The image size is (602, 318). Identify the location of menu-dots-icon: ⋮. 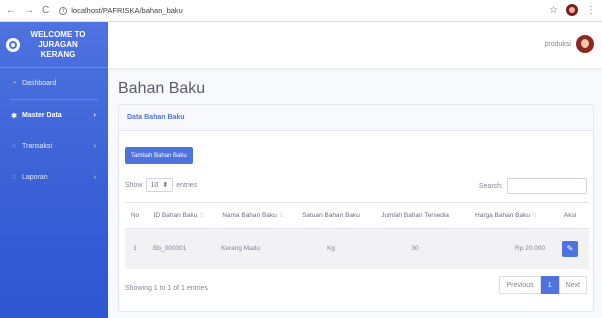
(591, 10).